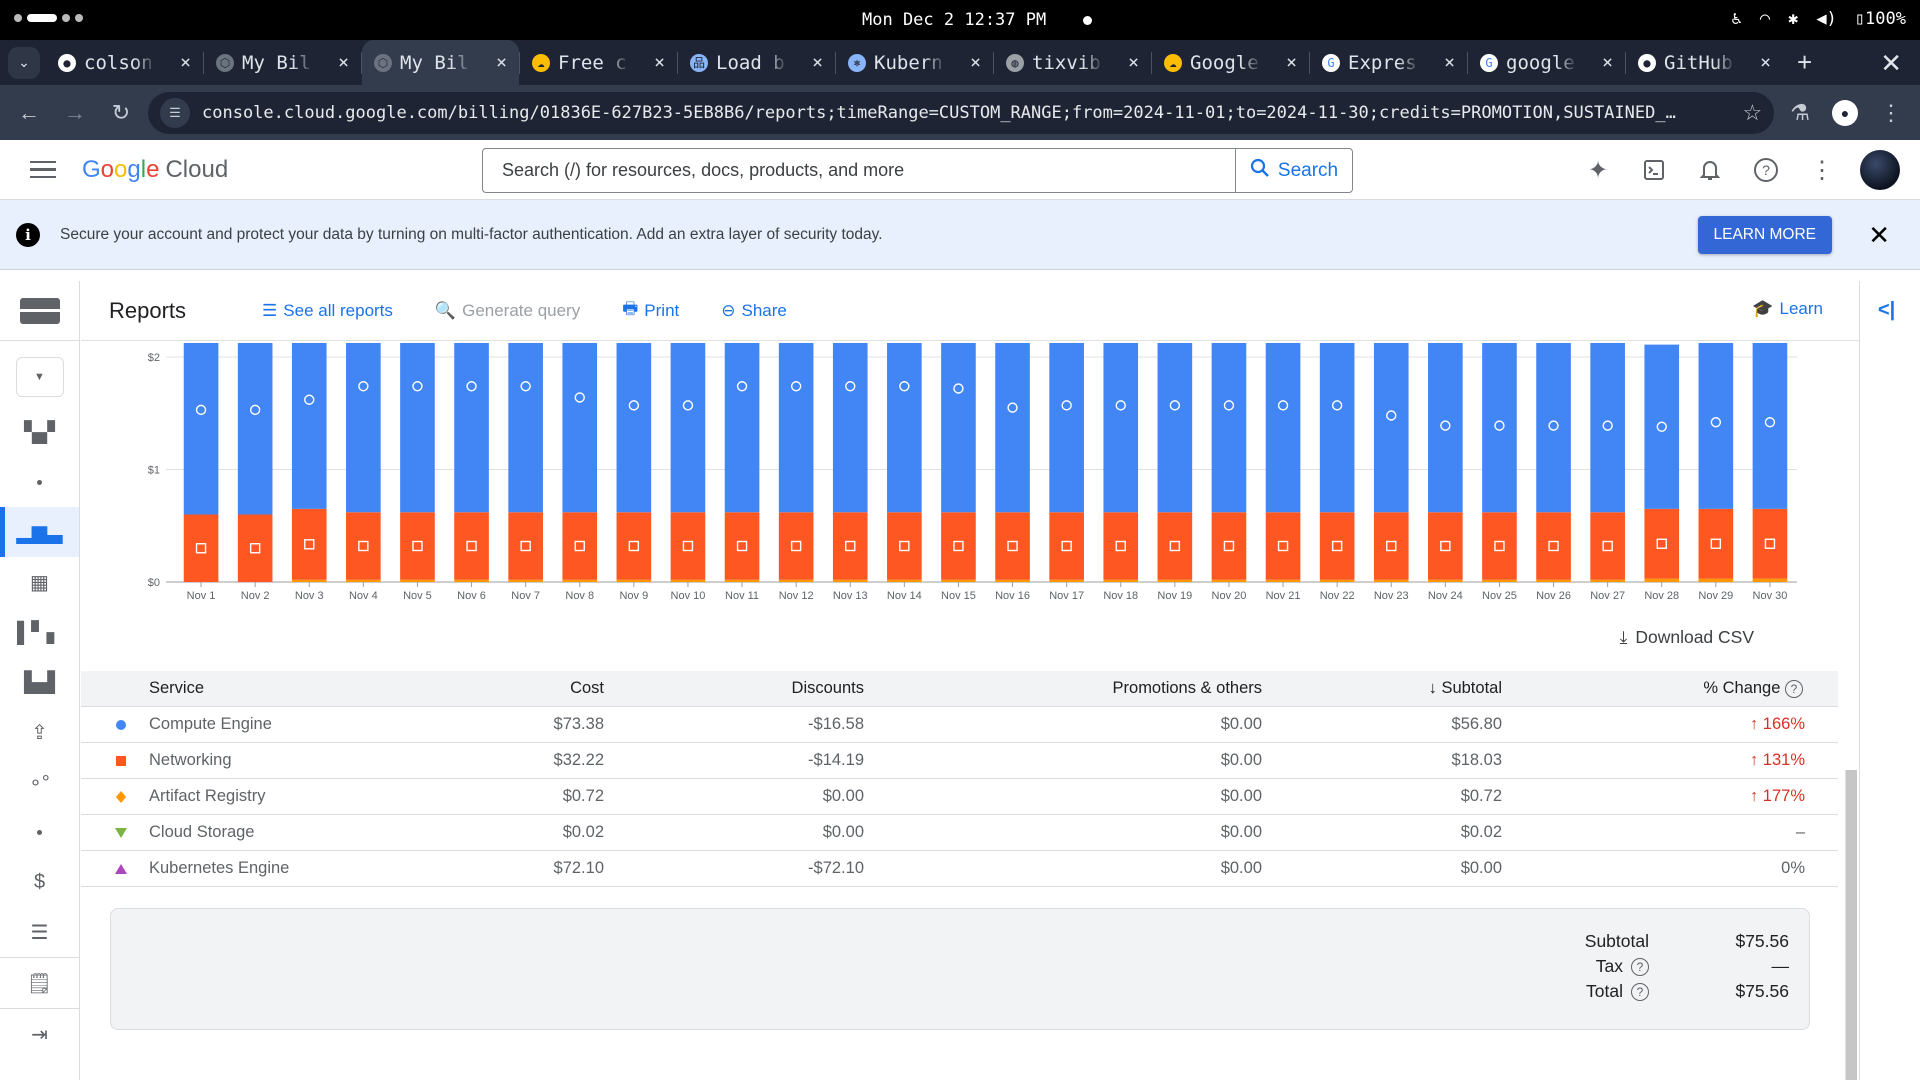 This screenshot has width=1920, height=1080. What do you see at coordinates (75, 113) in the screenshot?
I see `forward-button: →` at bounding box center [75, 113].